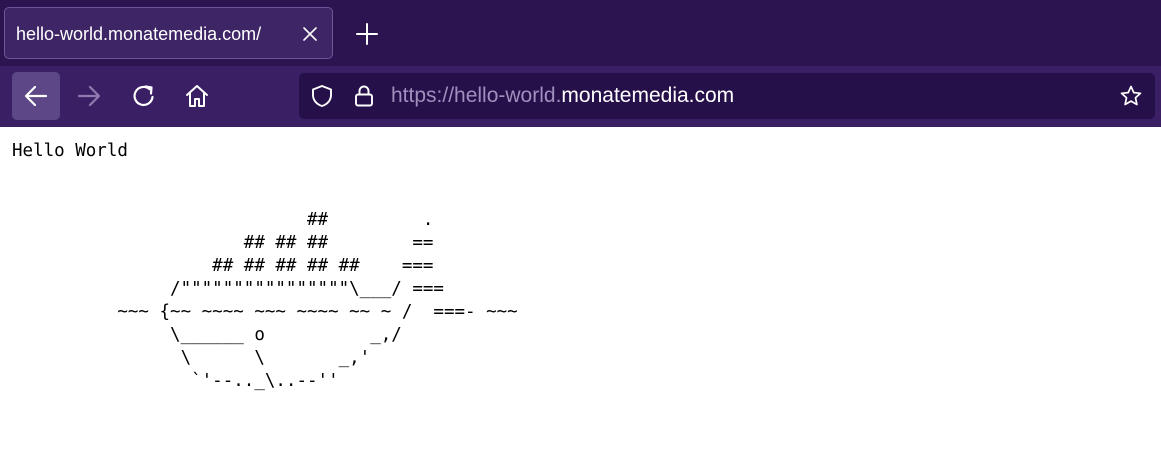 Image resolution: width=1161 pixels, height=455 pixels. I want to click on tab-active: hello-world.monatemedia.com/, so click(168, 33).